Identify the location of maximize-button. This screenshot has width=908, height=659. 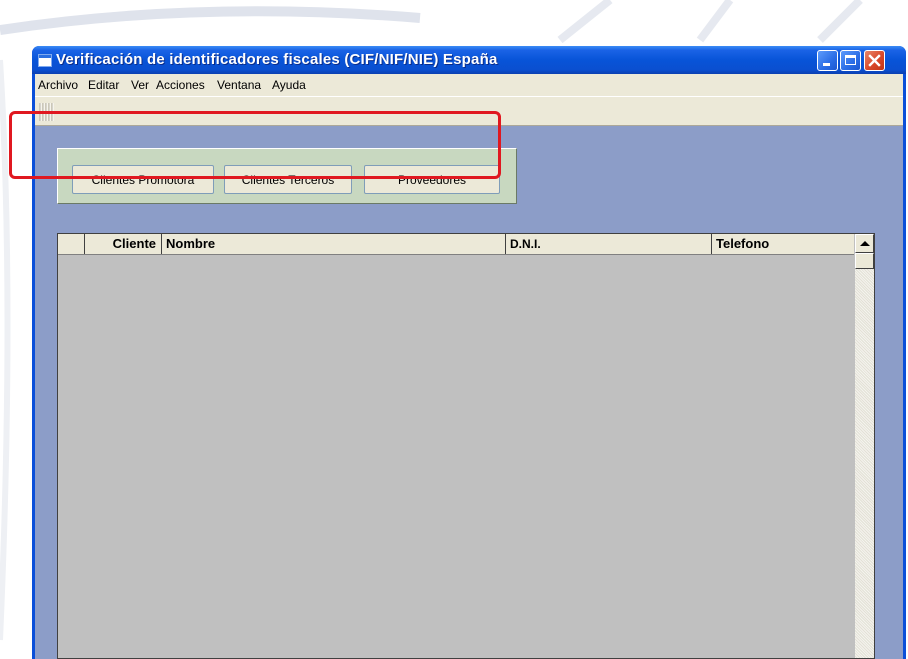
(850, 60).